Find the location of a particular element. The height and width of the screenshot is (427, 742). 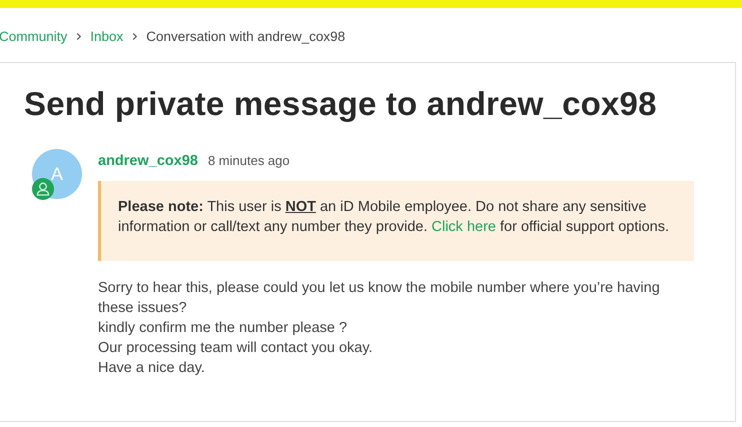

user-badge-icon is located at coordinates (43, 189).